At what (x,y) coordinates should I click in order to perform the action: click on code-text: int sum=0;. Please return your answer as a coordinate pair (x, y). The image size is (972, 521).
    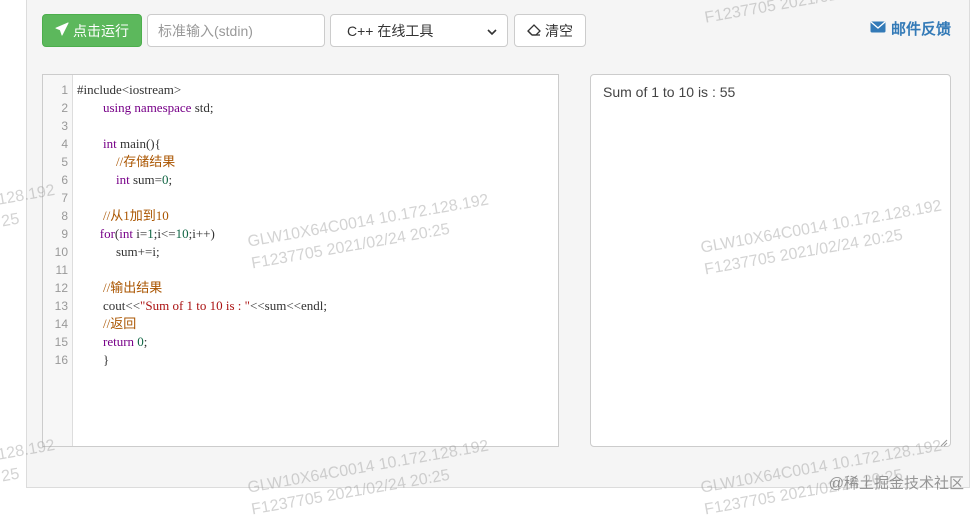
    Looking at the image, I should click on (124, 180).